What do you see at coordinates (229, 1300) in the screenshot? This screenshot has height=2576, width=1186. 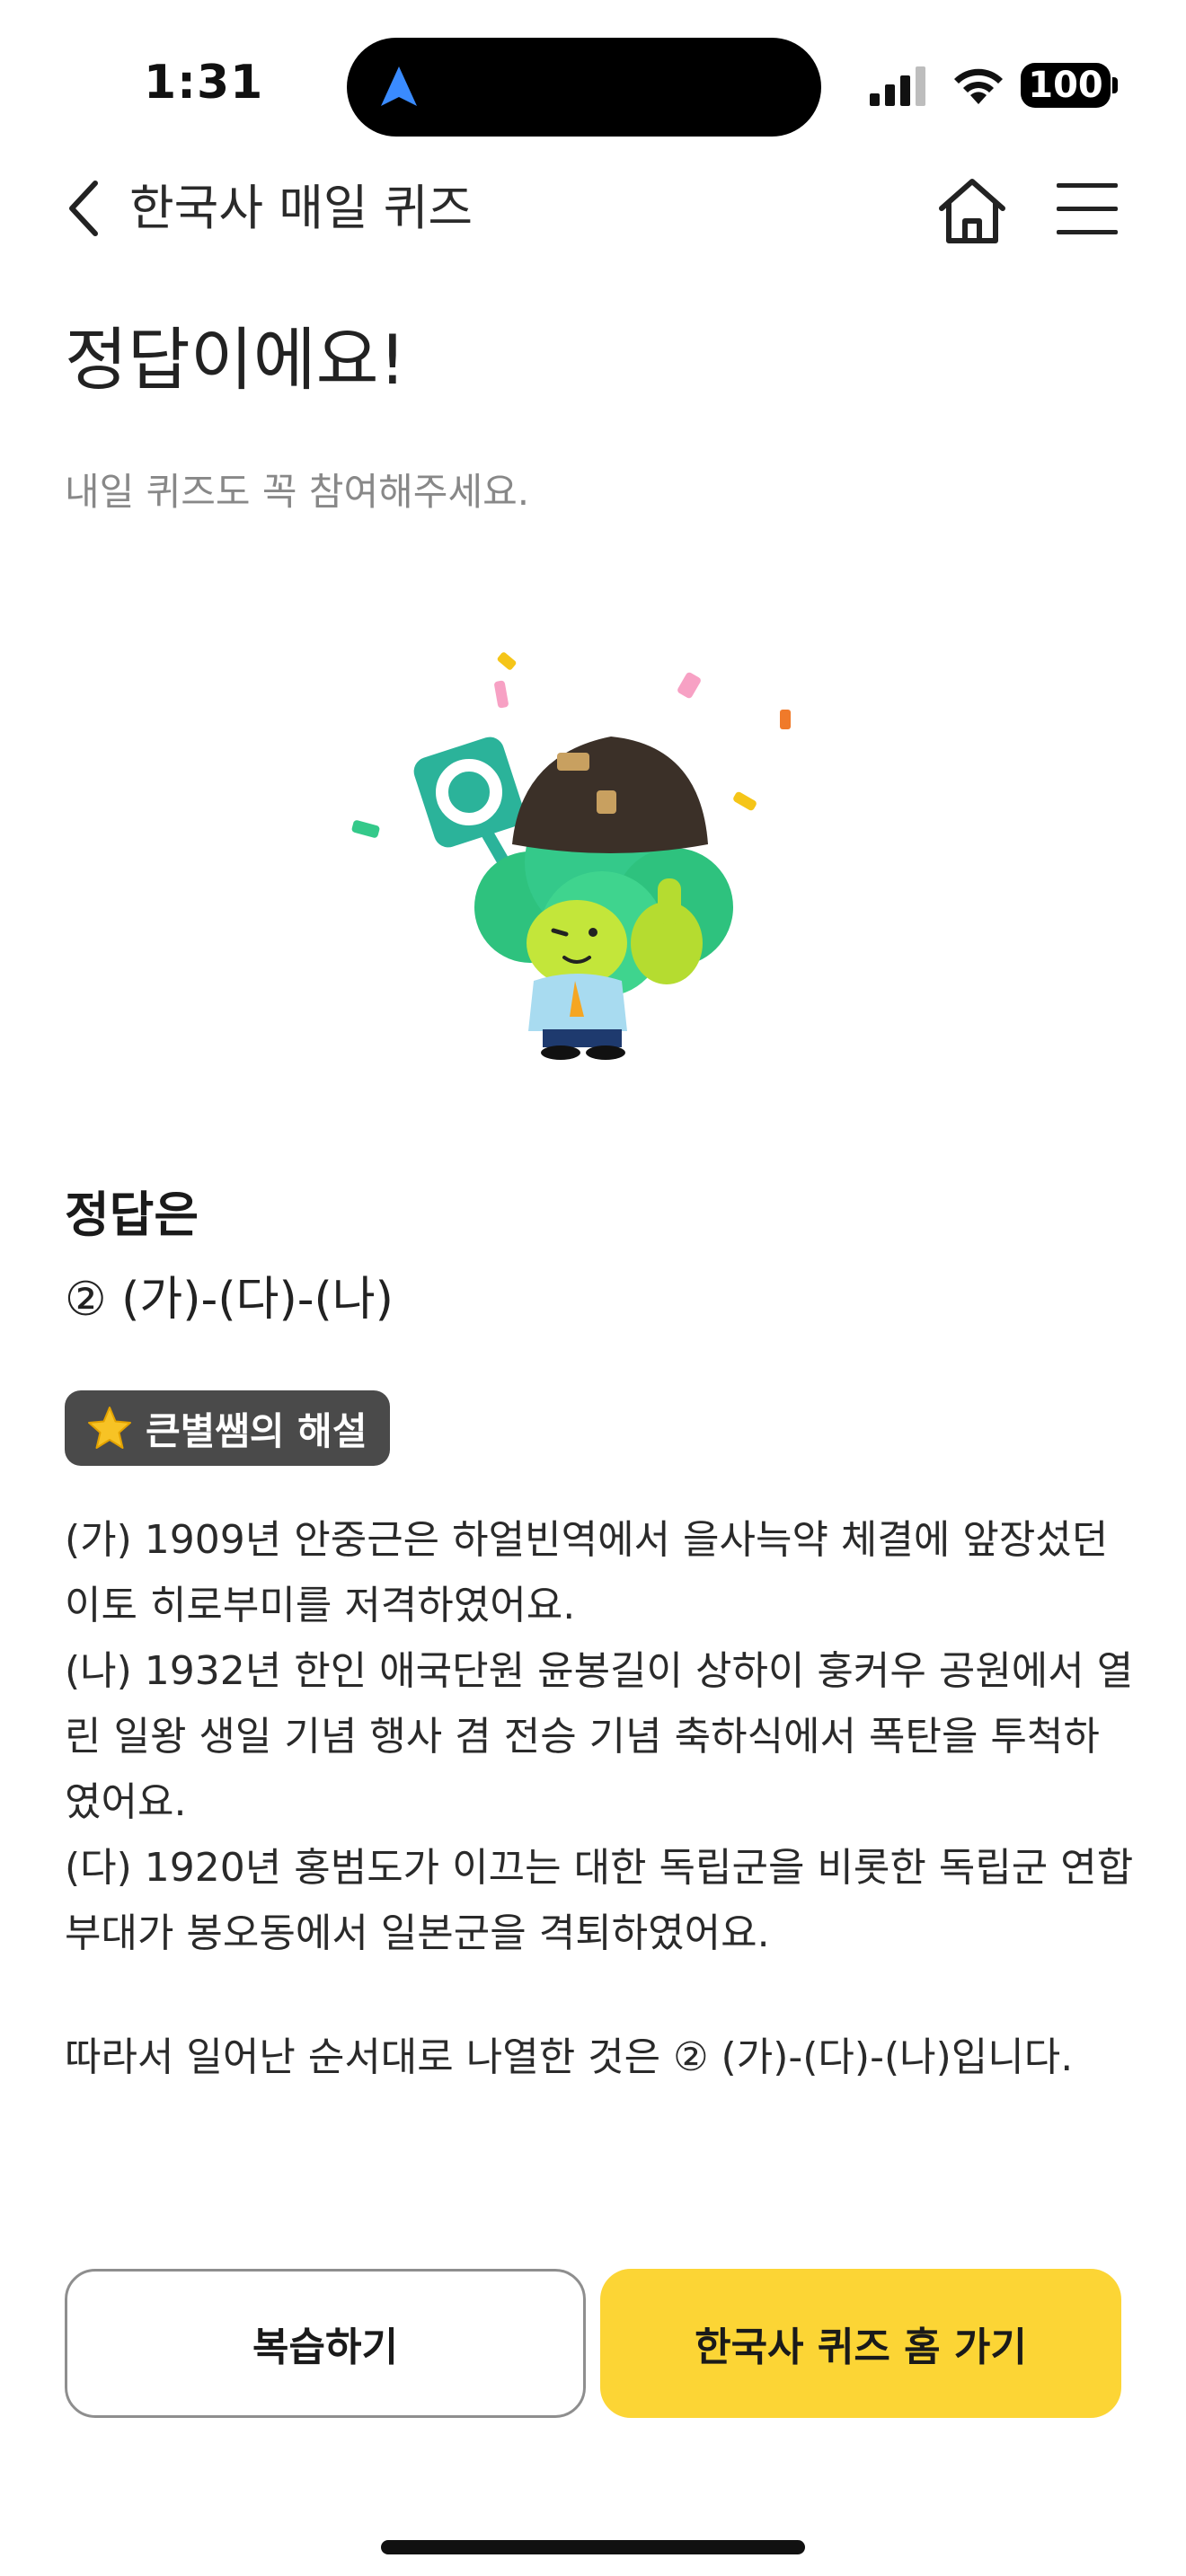 I see `answer-value: ② (가)-(다)-(나)` at bounding box center [229, 1300].